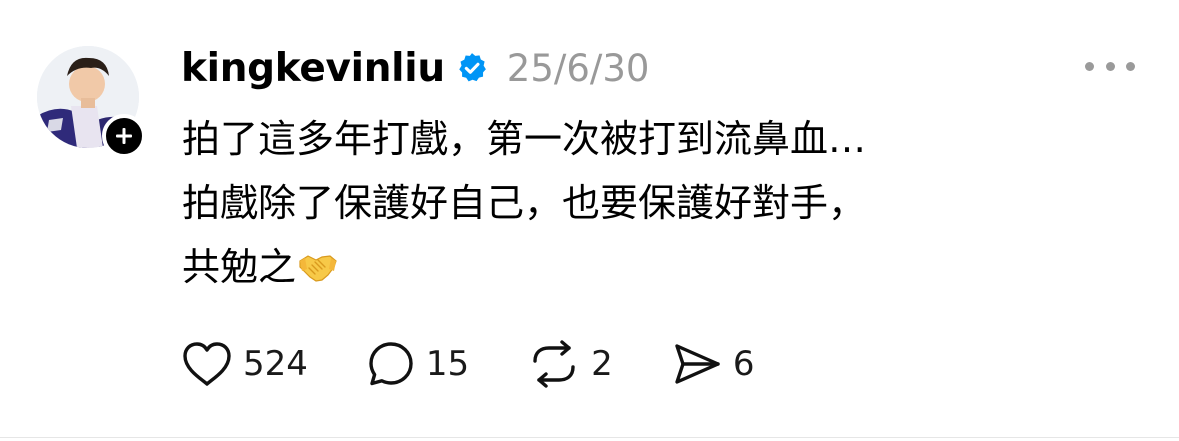 This screenshot has height=441, width=1179. What do you see at coordinates (602, 364) in the screenshot?
I see `repost-count: 2` at bounding box center [602, 364].